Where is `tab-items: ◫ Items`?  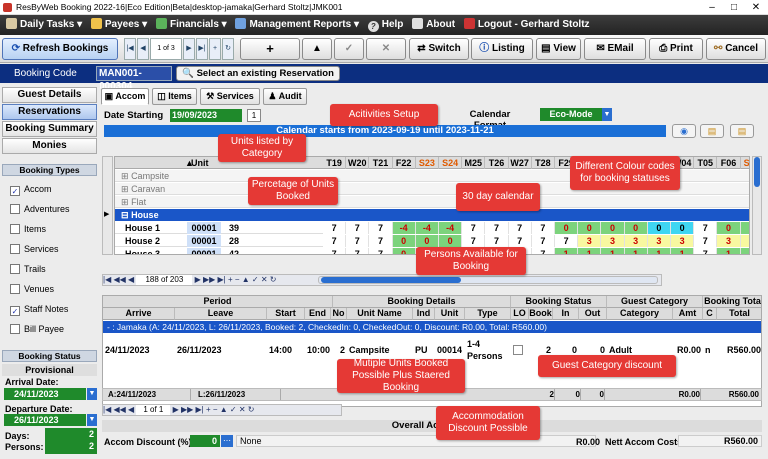
tab-items: ◫ Items is located at coordinates (174, 96).